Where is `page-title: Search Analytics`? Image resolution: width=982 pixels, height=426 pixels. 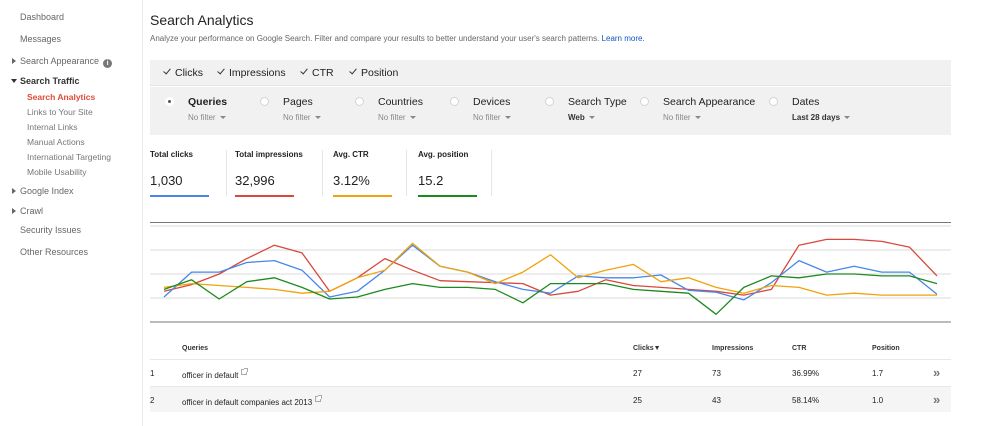 page-title: Search Analytics is located at coordinates (202, 20).